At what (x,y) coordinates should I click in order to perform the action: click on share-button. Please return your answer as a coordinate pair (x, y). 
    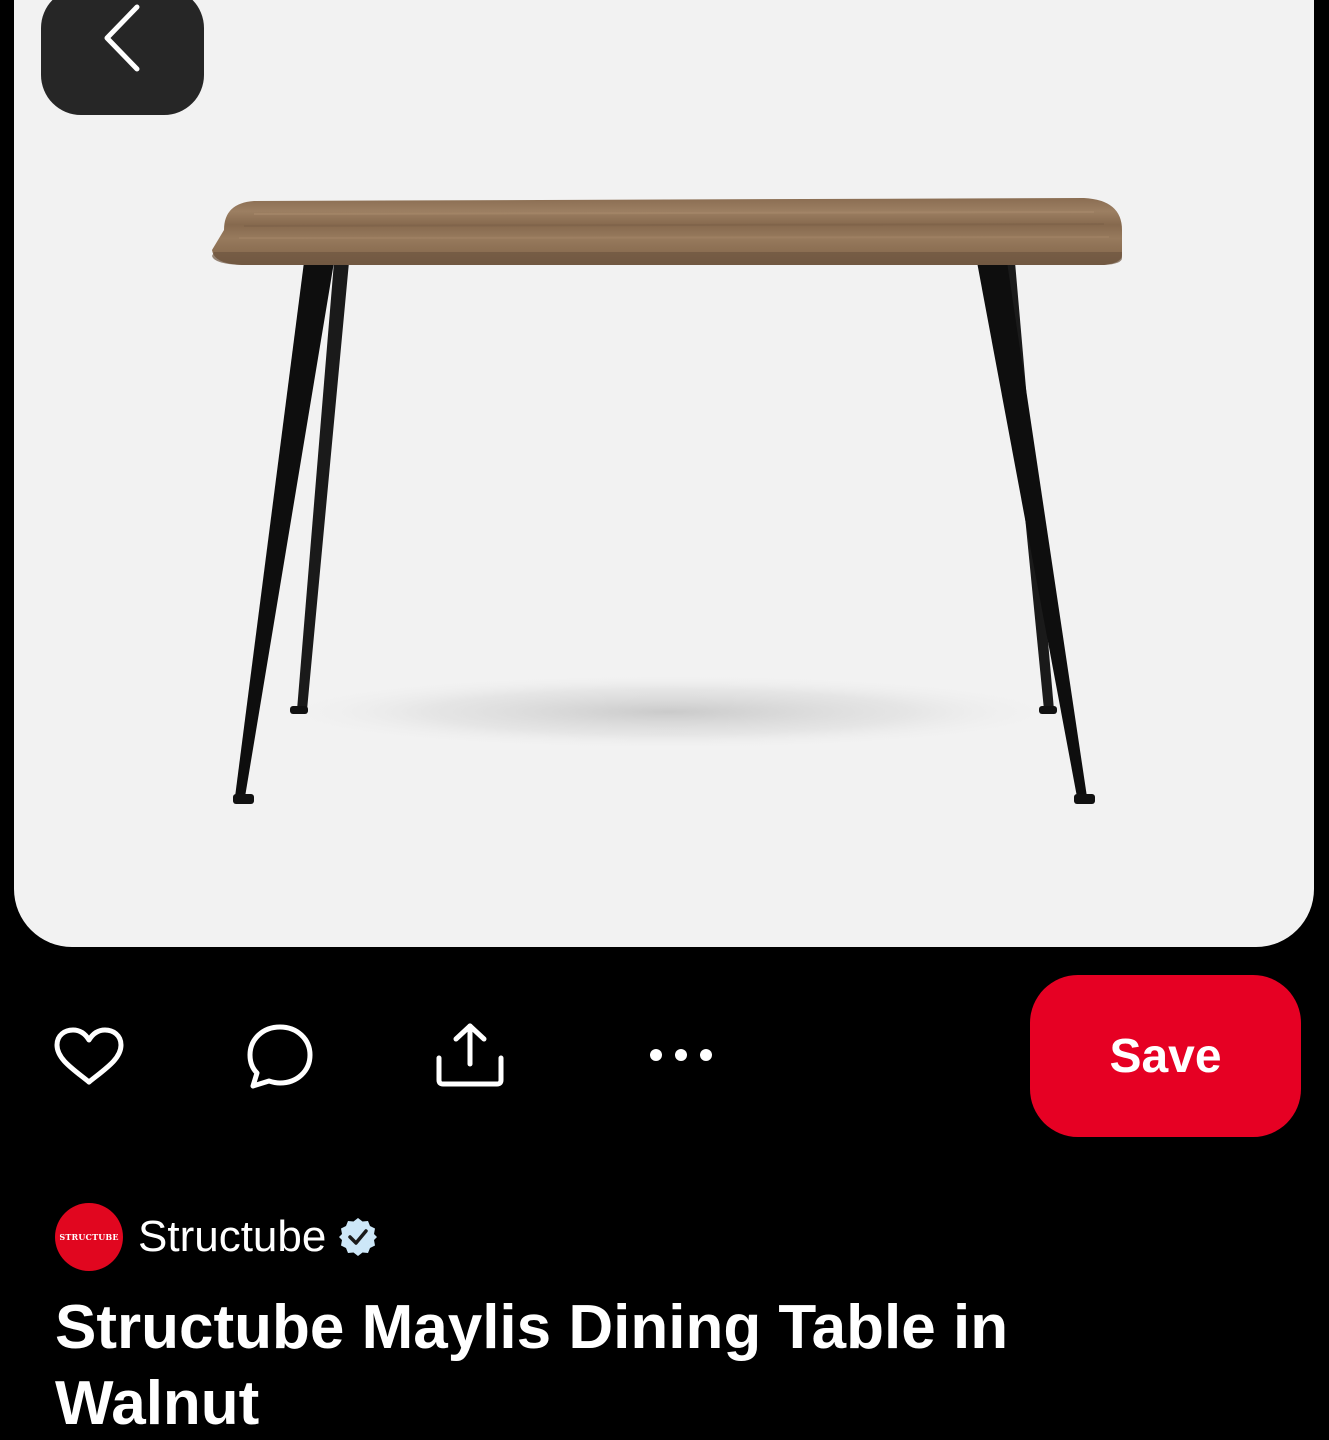
    Looking at the image, I should click on (470, 1055).